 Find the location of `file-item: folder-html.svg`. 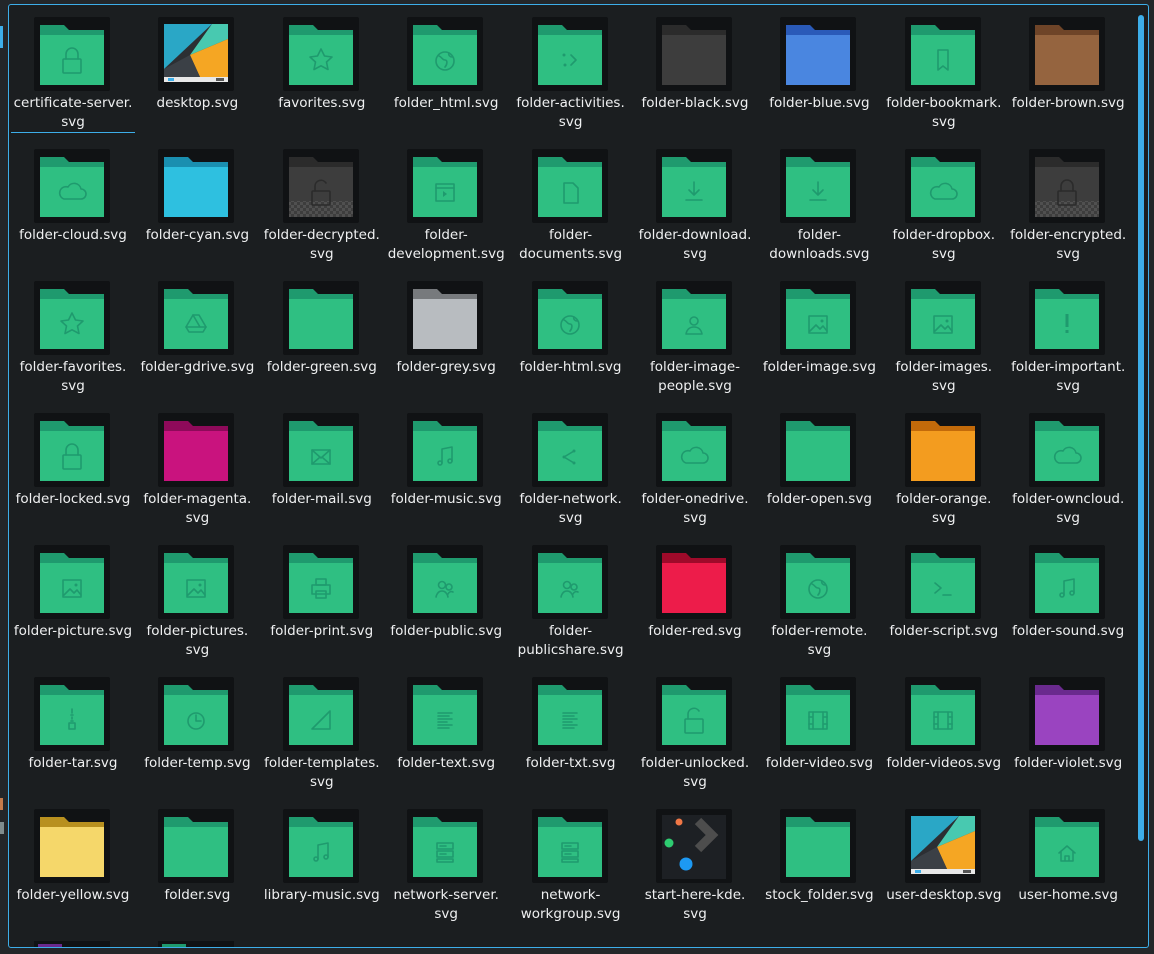

file-item: folder-html.svg is located at coordinates (571, 333).